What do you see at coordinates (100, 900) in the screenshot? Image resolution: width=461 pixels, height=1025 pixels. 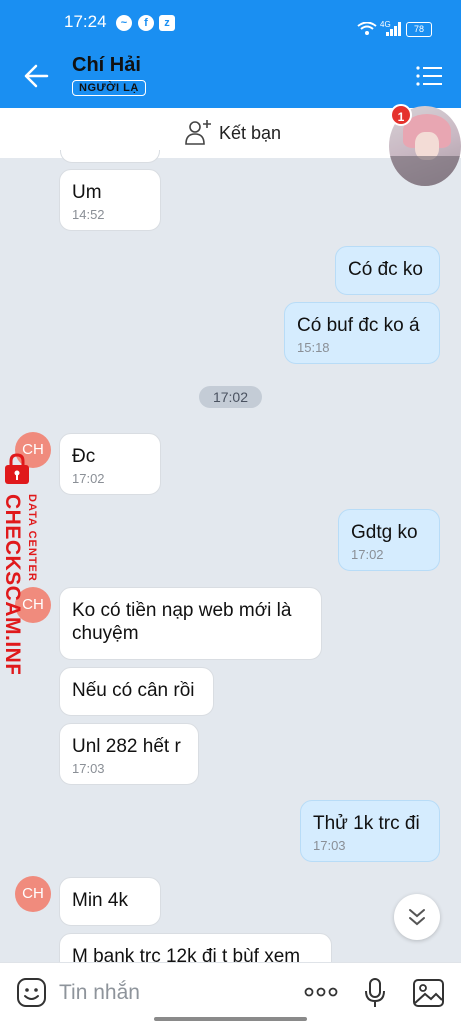 I see `message-text: Min 4k` at bounding box center [100, 900].